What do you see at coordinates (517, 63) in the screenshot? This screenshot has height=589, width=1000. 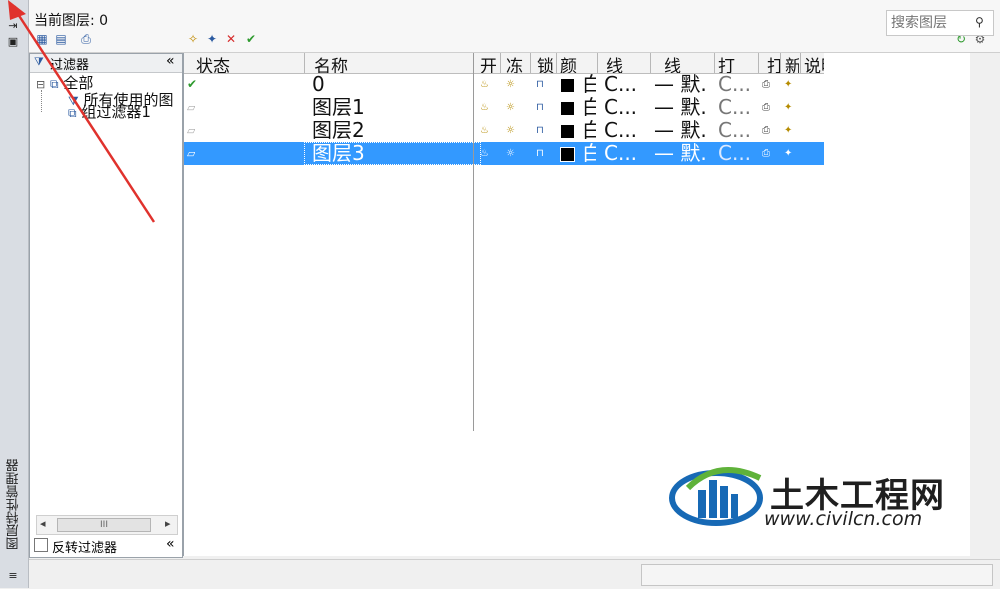 I see `col-freeze: 冻` at bounding box center [517, 63].